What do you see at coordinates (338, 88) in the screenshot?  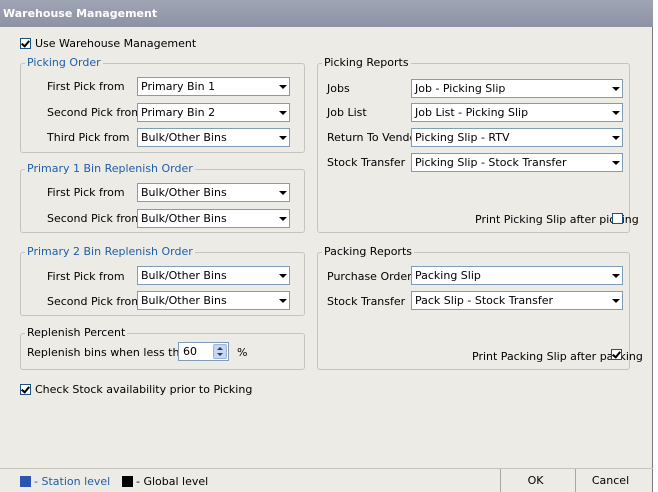 I see `jobs-label: Jobs` at bounding box center [338, 88].